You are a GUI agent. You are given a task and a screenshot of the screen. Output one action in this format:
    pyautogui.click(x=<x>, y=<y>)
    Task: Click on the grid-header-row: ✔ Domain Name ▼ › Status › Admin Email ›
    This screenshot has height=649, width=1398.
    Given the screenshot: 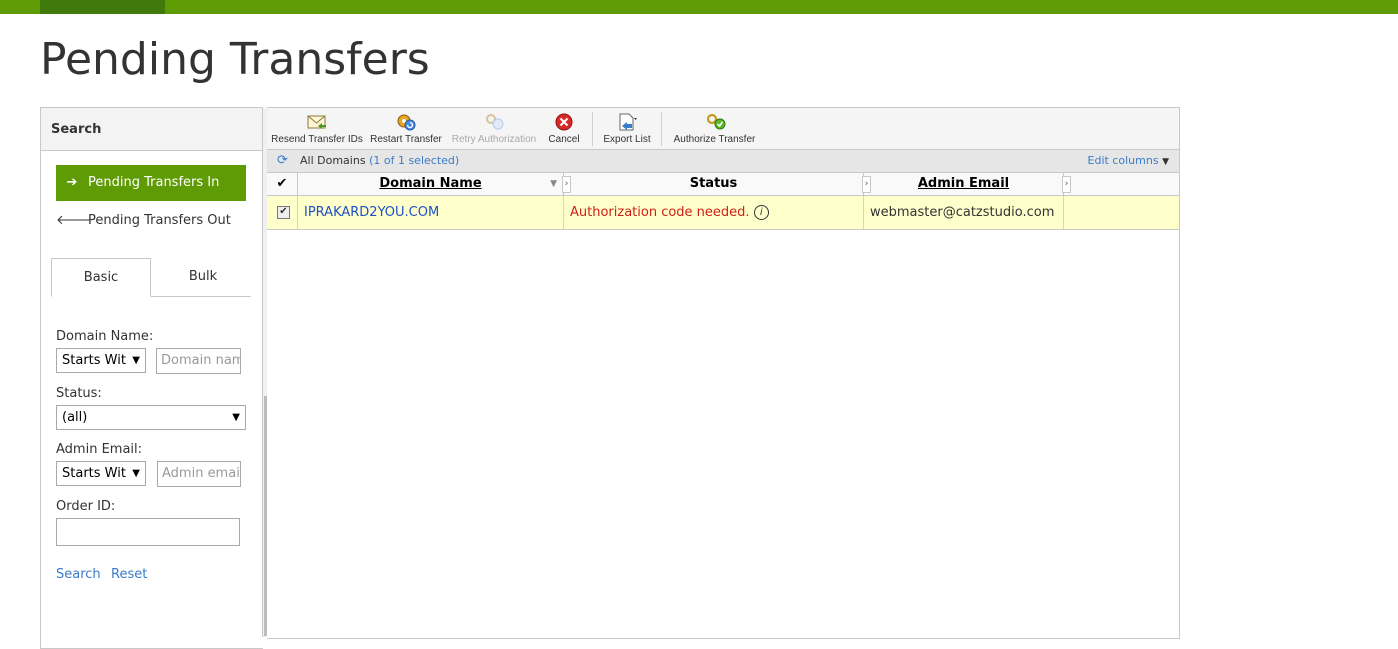 What is the action you would take?
    pyautogui.click(x=723, y=184)
    